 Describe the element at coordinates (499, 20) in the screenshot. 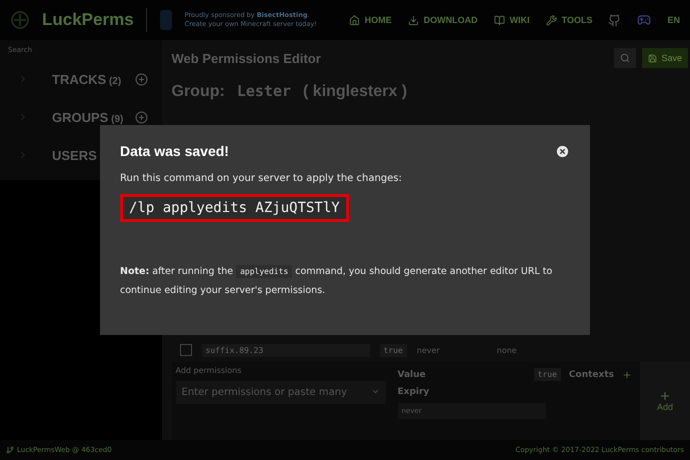

I see `book-icon` at that location.